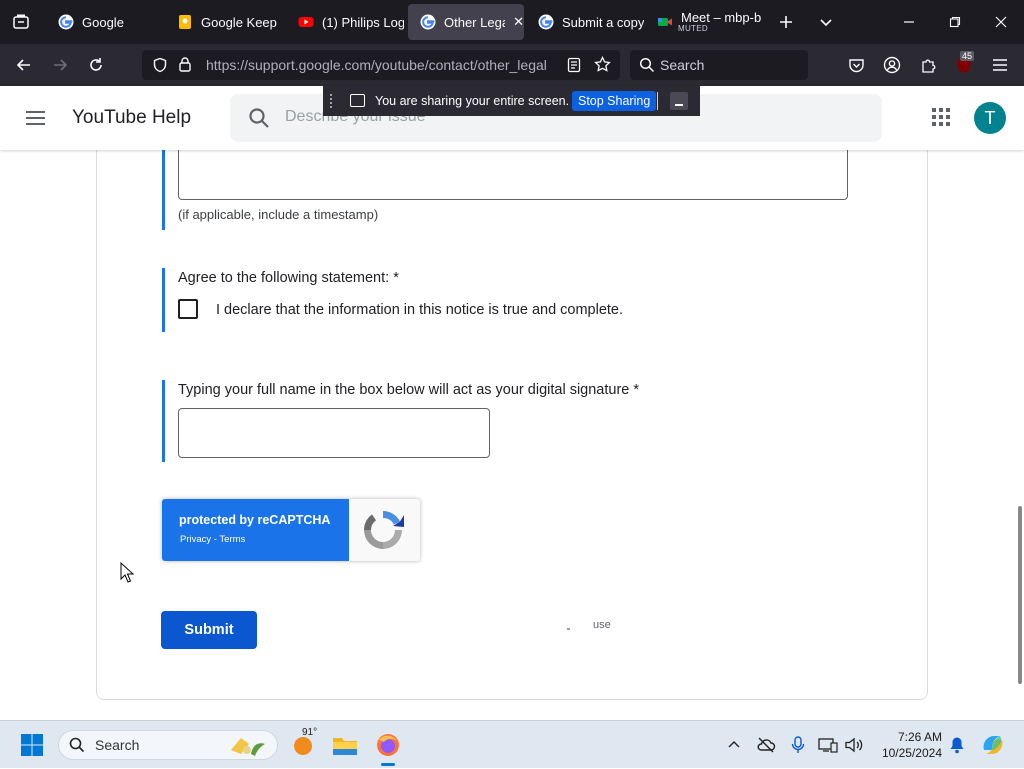  I want to click on restore-window-button, so click(955, 22).